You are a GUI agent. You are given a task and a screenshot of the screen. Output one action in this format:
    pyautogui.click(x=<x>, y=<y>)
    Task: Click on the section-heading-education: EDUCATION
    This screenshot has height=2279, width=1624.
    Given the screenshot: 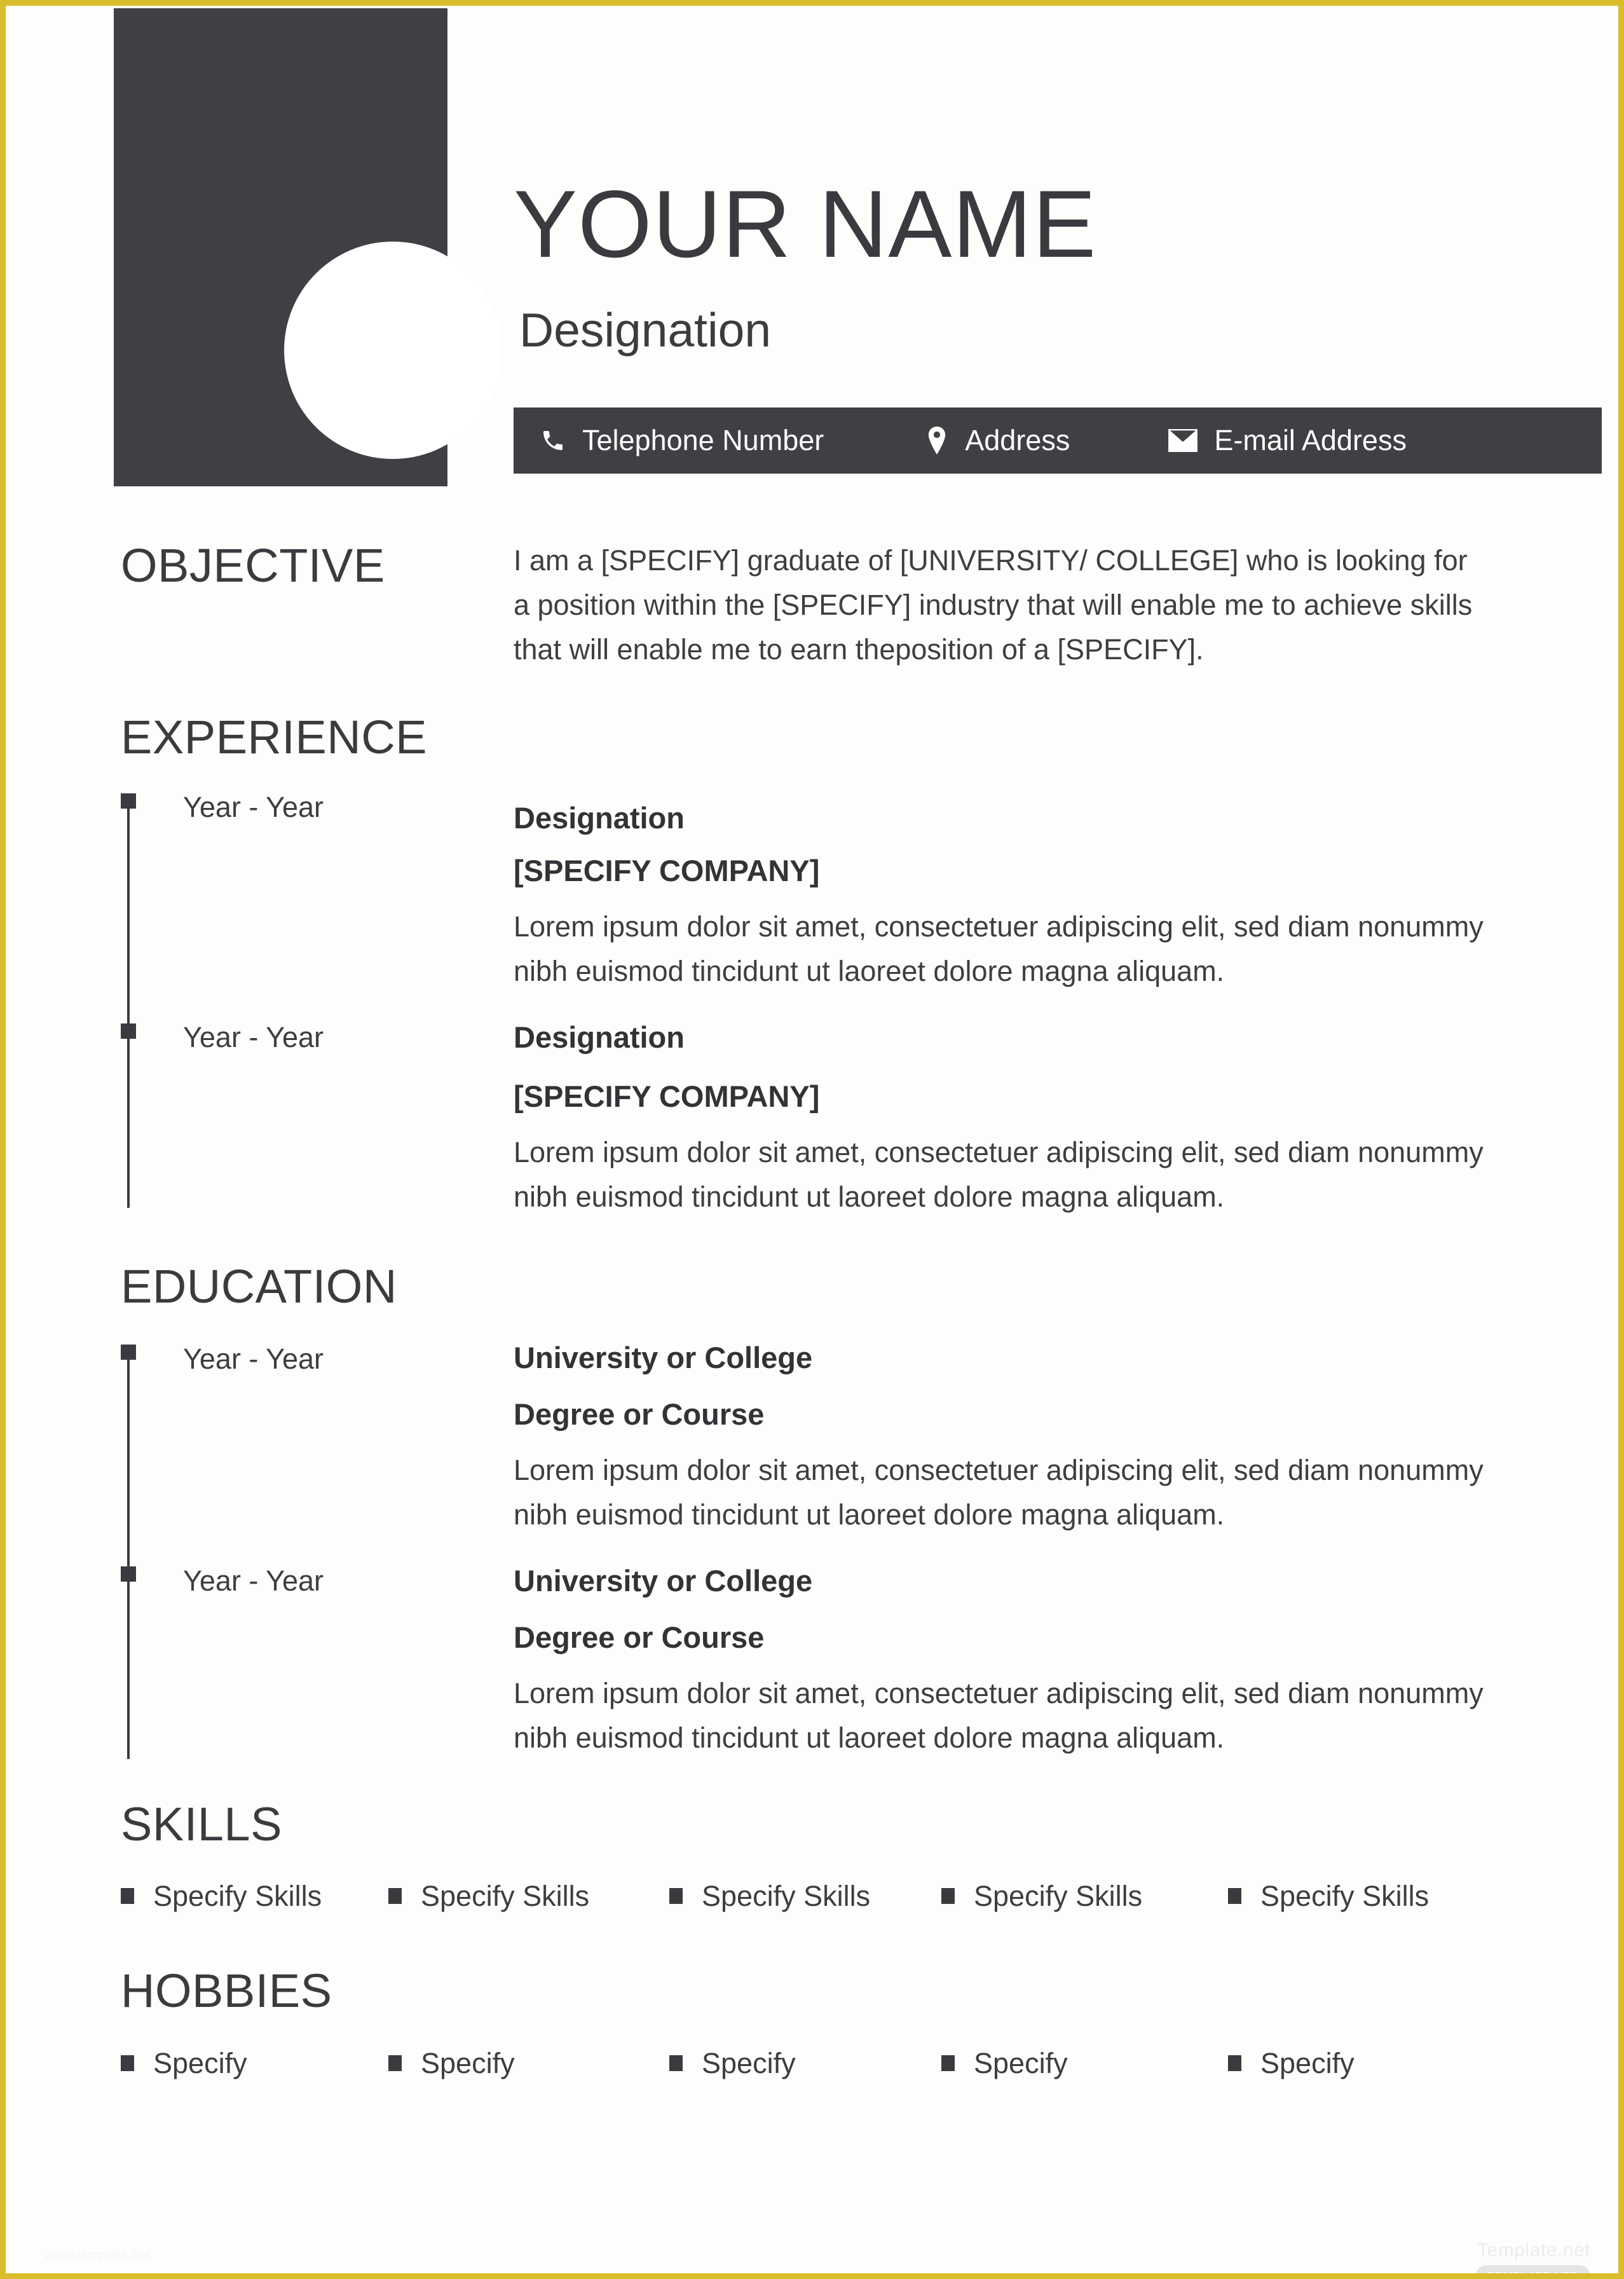 What is the action you would take?
    pyautogui.click(x=259, y=1286)
    